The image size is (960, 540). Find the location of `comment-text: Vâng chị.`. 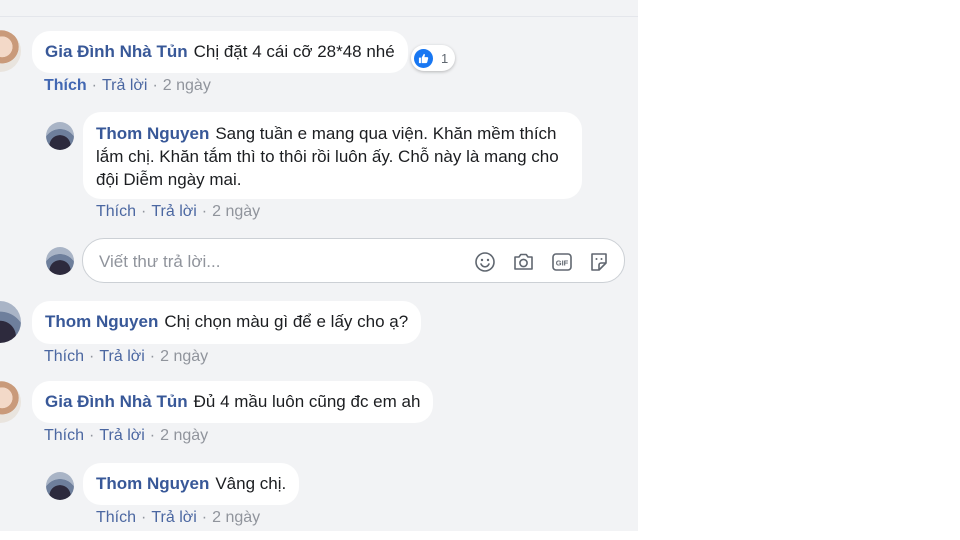

comment-text: Vâng chị. is located at coordinates (251, 483).